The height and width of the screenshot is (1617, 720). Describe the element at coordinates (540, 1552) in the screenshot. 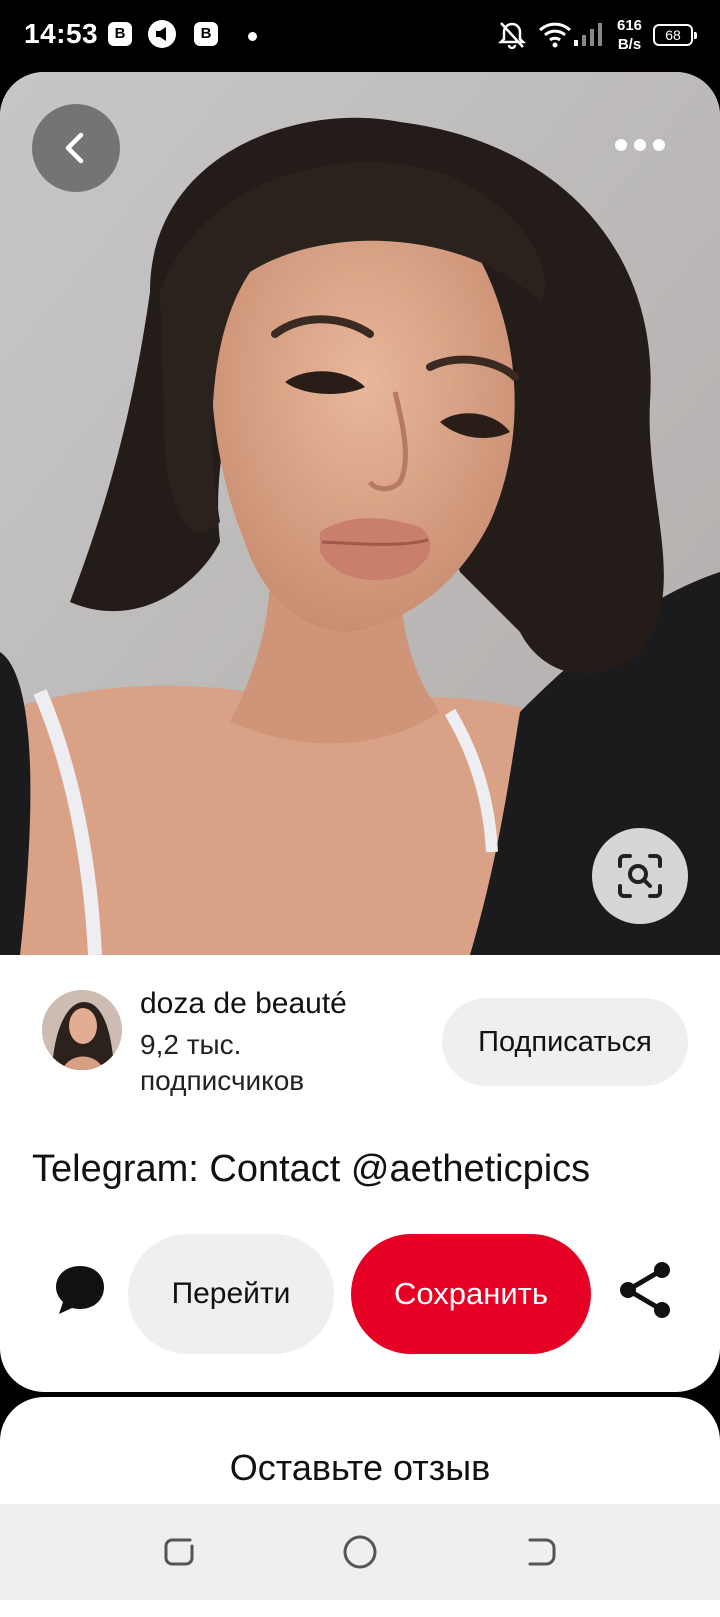

I see `back-nav-icon` at that location.